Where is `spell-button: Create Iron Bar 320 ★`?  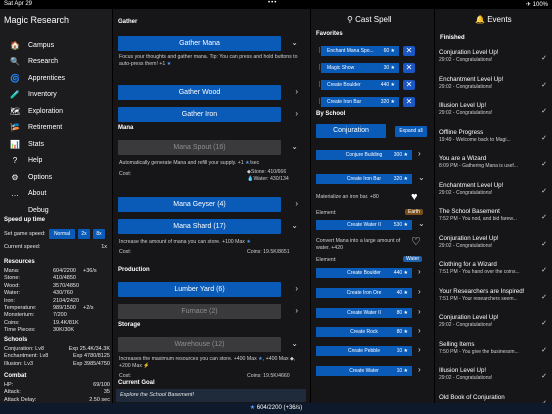 spell-button: Create Iron Bar 320 ★ is located at coordinates (364, 179).